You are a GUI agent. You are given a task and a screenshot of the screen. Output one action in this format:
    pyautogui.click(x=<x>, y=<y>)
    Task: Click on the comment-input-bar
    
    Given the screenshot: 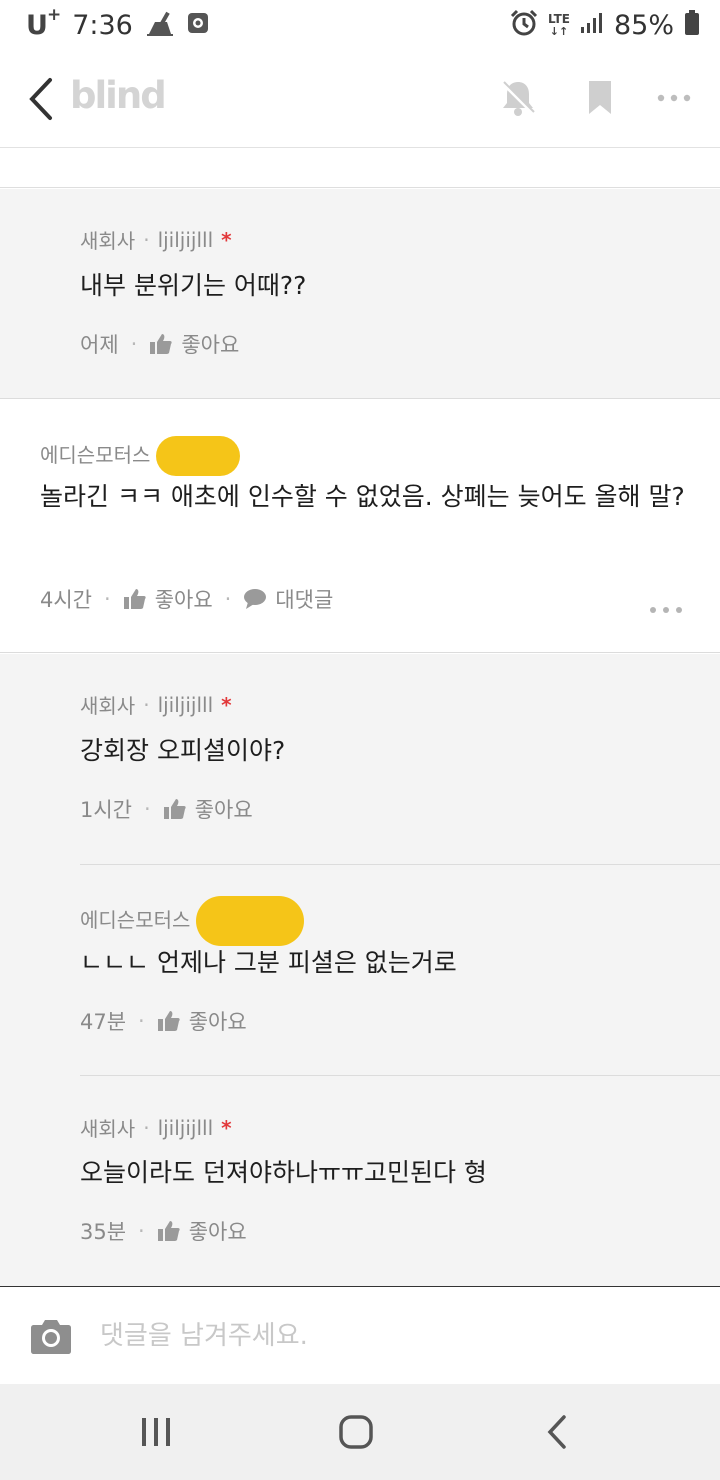 What is the action you would take?
    pyautogui.click(x=360, y=1335)
    